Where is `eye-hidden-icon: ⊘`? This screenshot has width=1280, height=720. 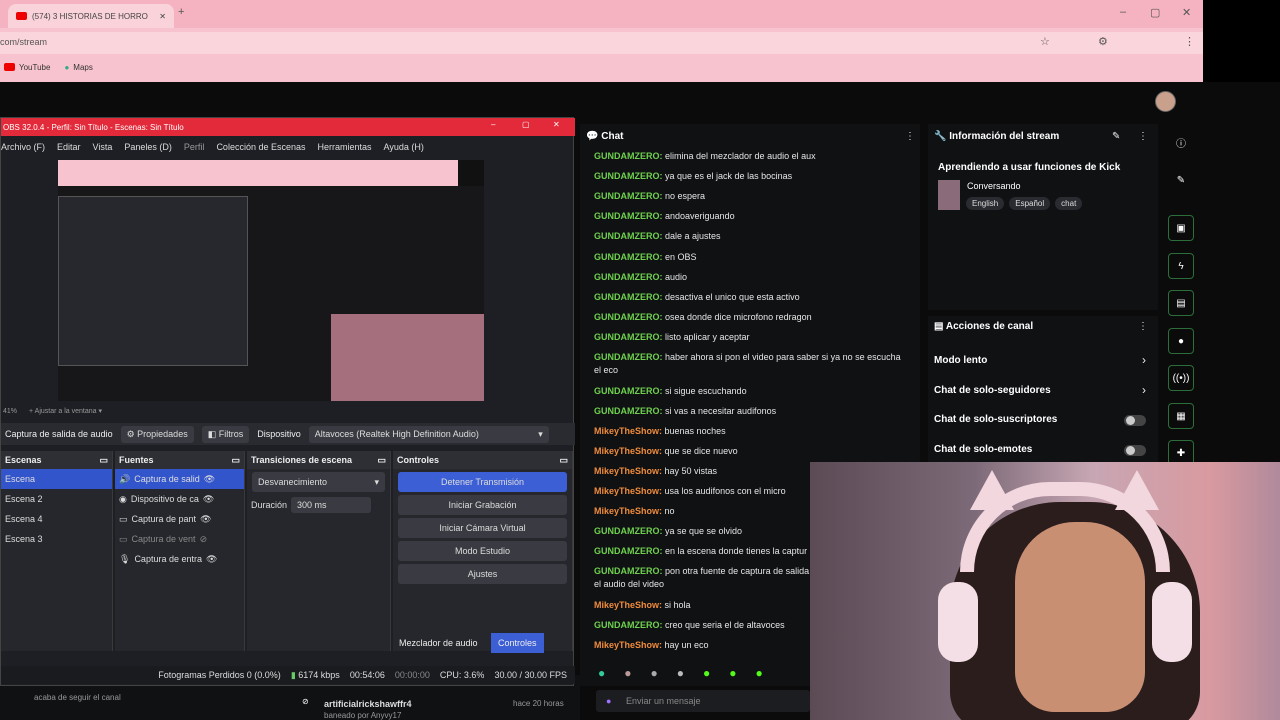
eye-hidden-icon: ⊘ is located at coordinates (204, 539).